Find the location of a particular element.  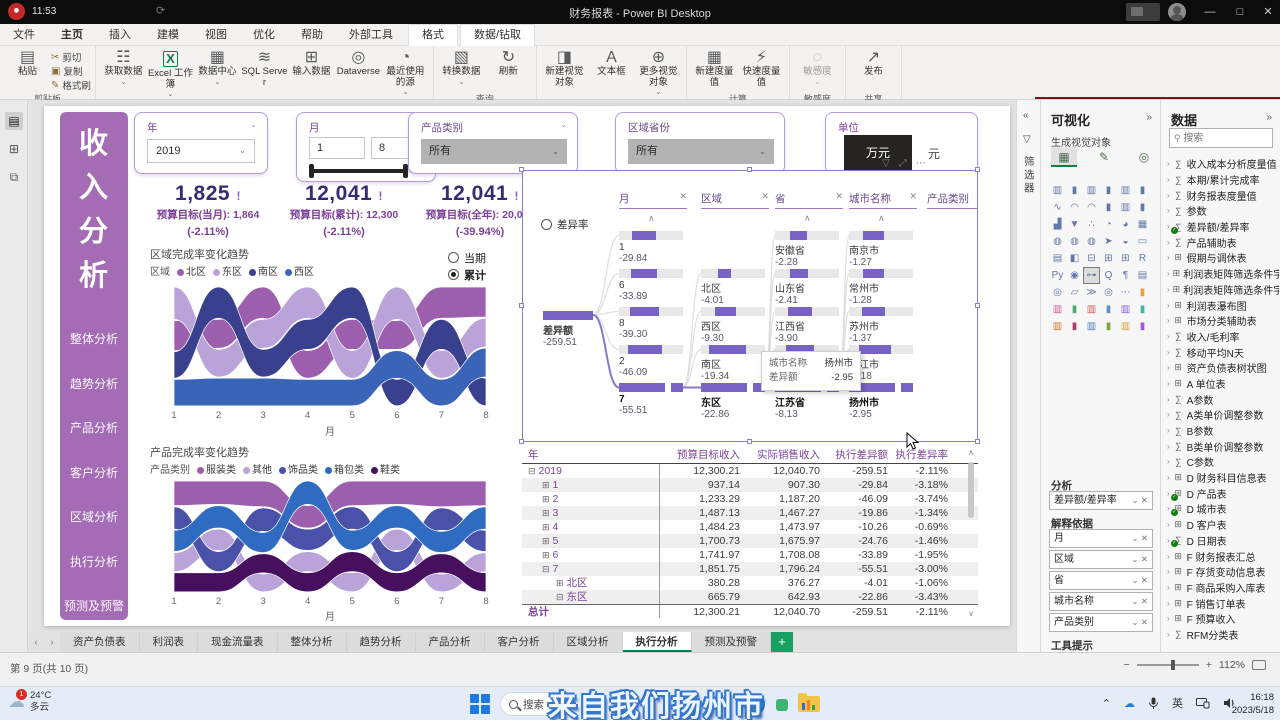

viz-icon-custom-visual-5: ▮ is located at coordinates (1108, 309).